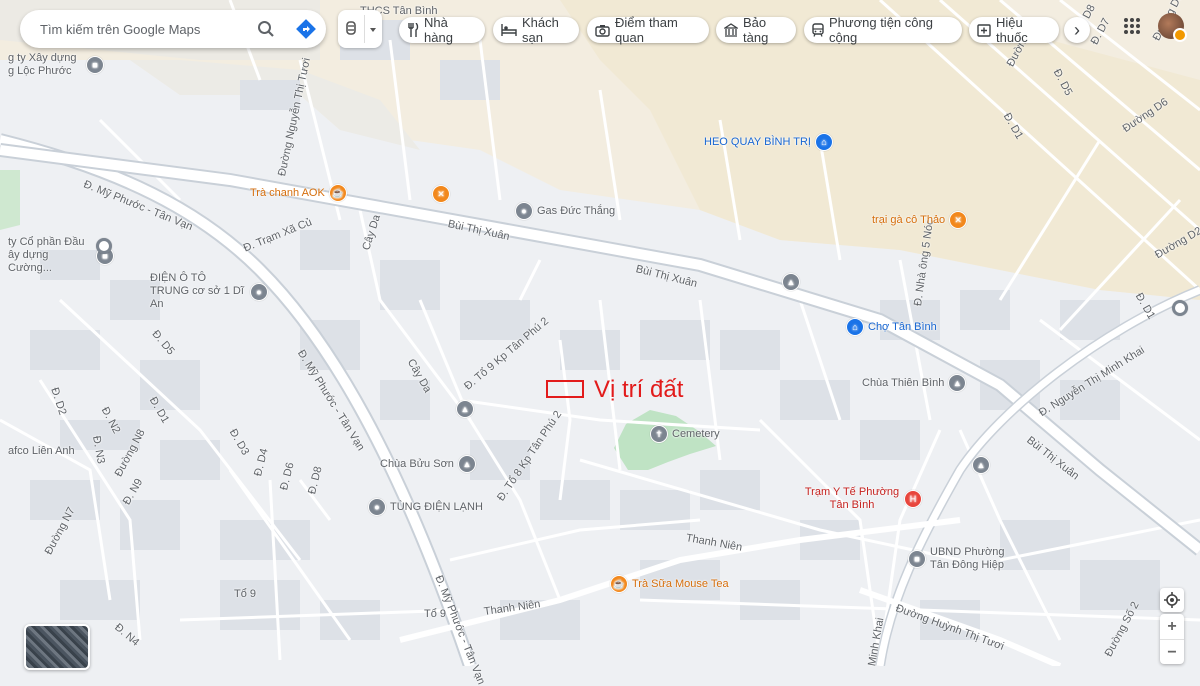 Image resolution: width=1200 pixels, height=686 pixels. I want to click on search-icon, so click(266, 29).